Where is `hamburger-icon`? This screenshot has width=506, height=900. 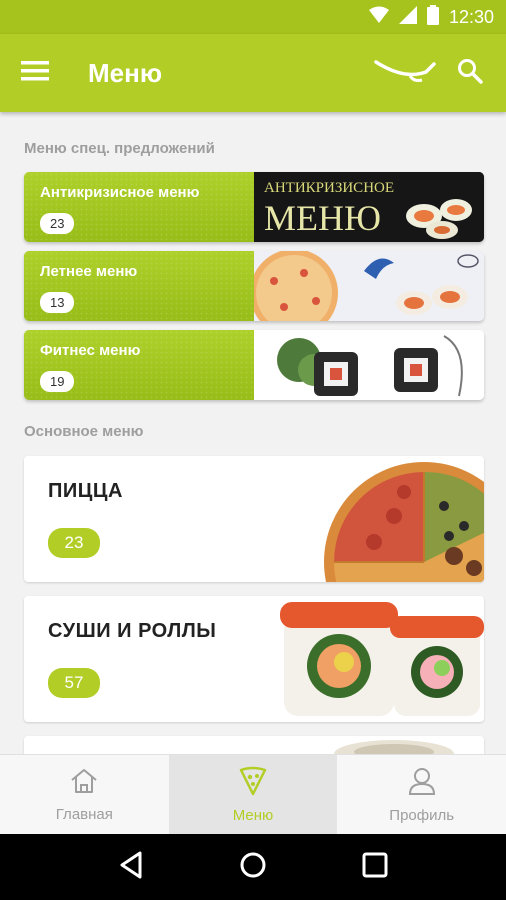 hamburger-icon is located at coordinates (35, 73).